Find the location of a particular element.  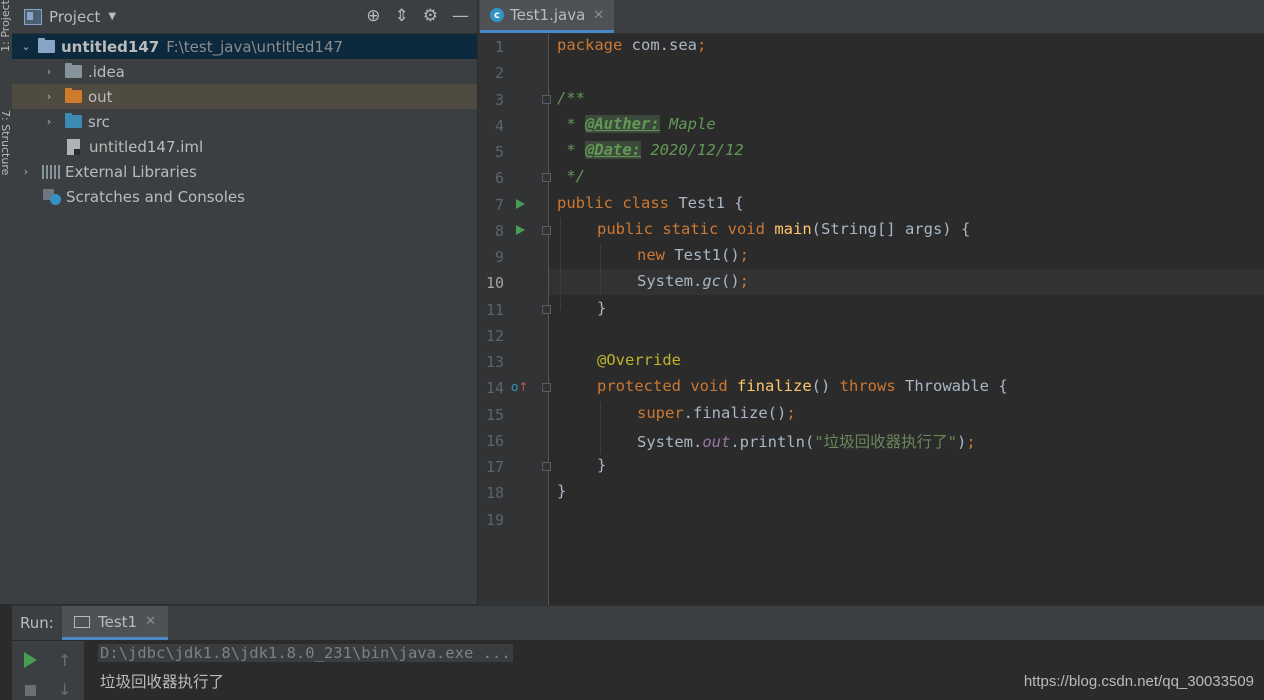

collapse-all-icon: ⇕ is located at coordinates (402, 16).